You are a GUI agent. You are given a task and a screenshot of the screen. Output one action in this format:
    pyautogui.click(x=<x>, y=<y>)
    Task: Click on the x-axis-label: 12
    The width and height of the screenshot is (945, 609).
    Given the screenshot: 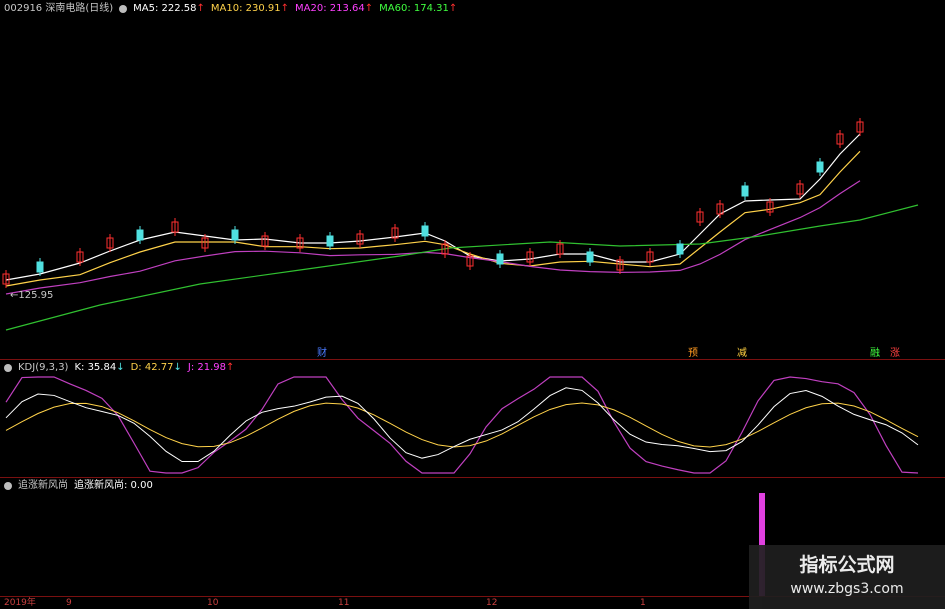 What is the action you would take?
    pyautogui.click(x=492, y=603)
    